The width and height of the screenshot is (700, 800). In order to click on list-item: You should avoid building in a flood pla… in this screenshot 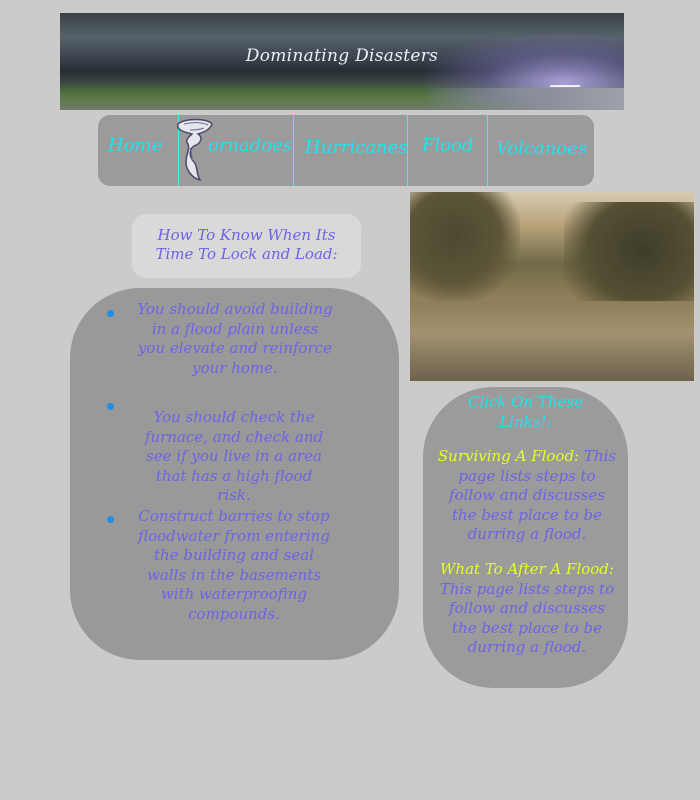, I will do `click(235, 338)`.